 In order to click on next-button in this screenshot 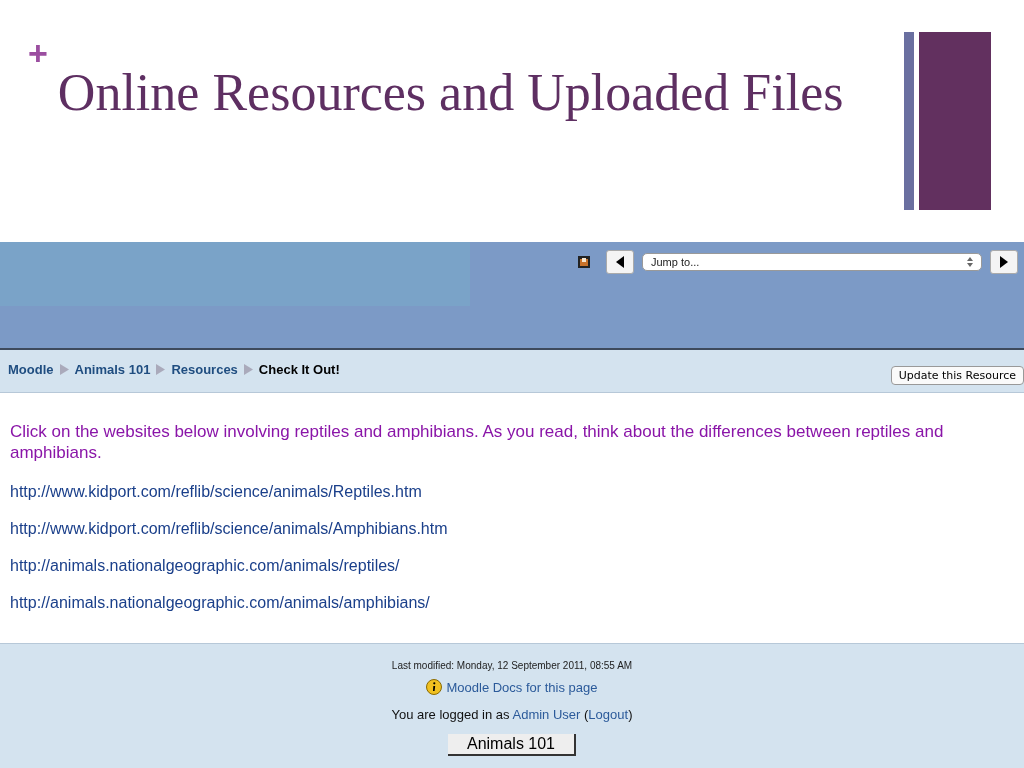, I will do `click(1004, 262)`.